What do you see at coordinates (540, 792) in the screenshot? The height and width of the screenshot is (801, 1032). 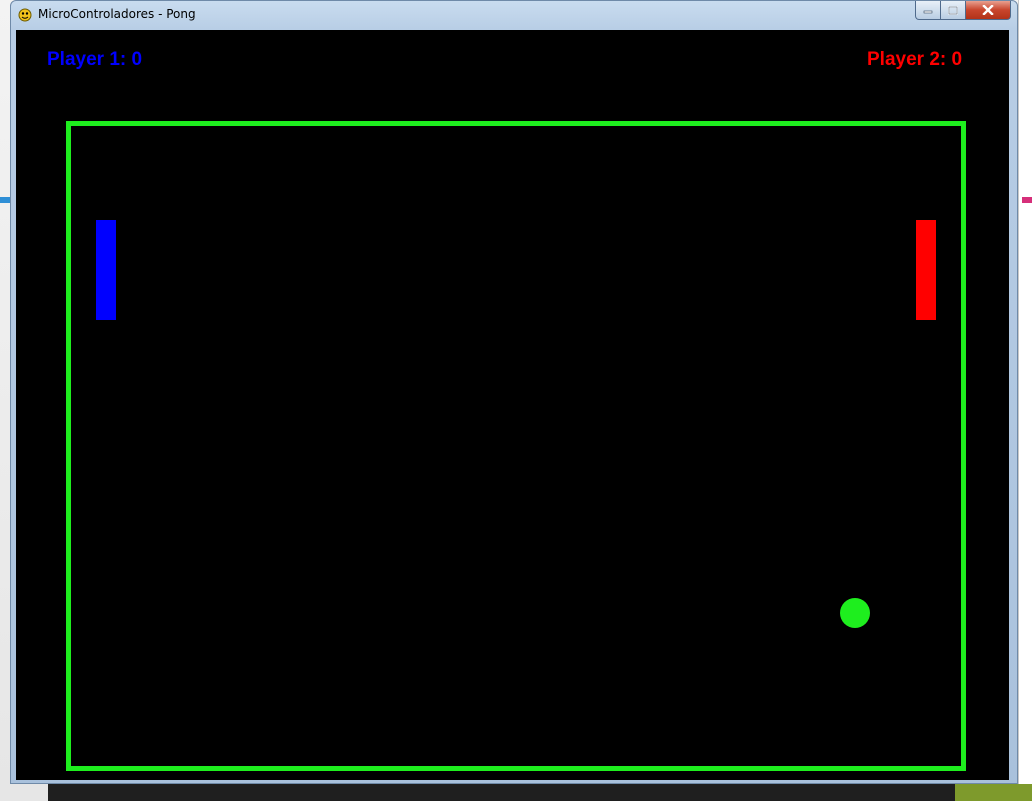 I see `taskbar-fragment` at bounding box center [540, 792].